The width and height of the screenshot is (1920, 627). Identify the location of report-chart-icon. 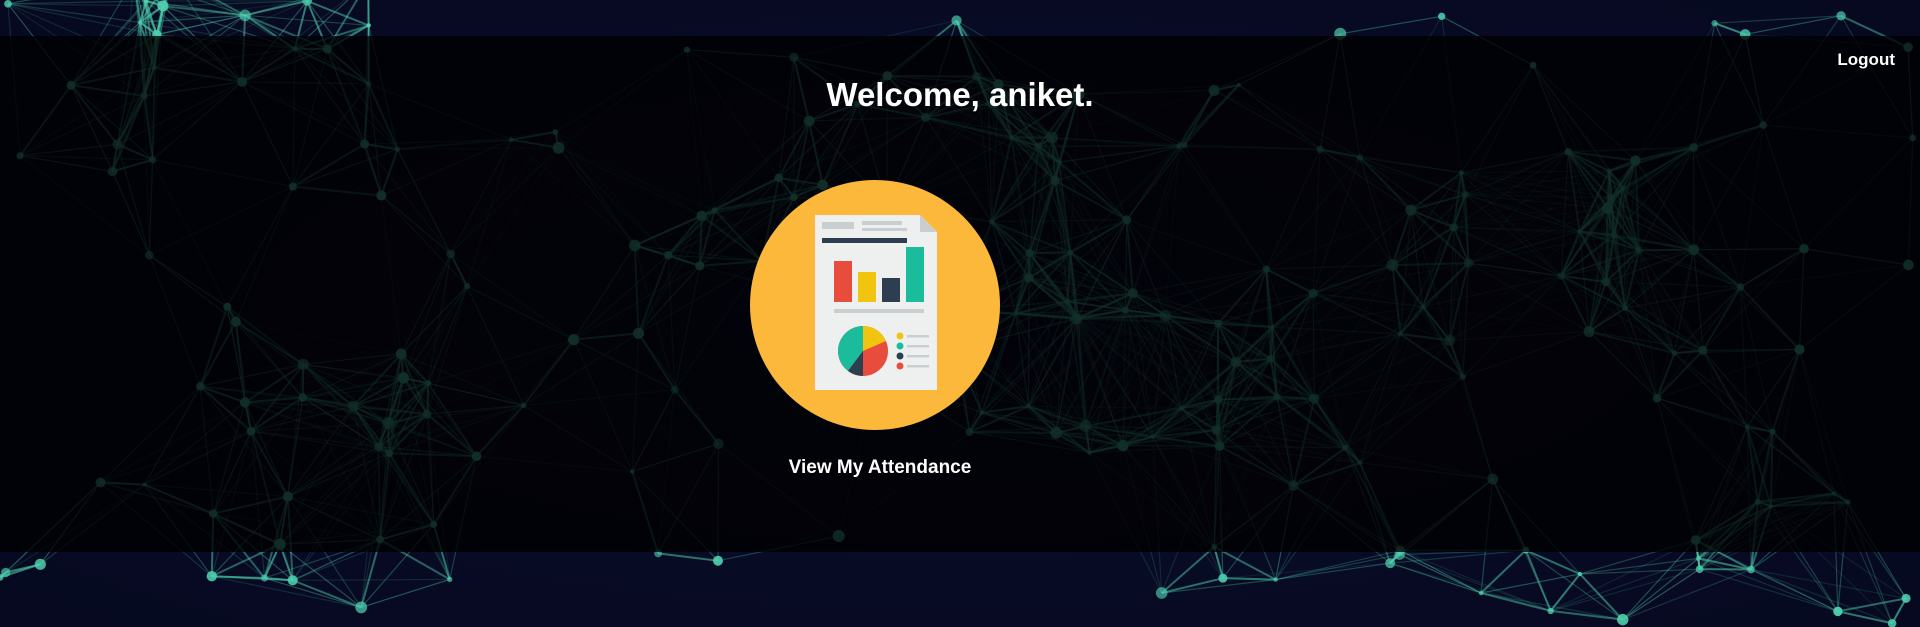
(875, 305).